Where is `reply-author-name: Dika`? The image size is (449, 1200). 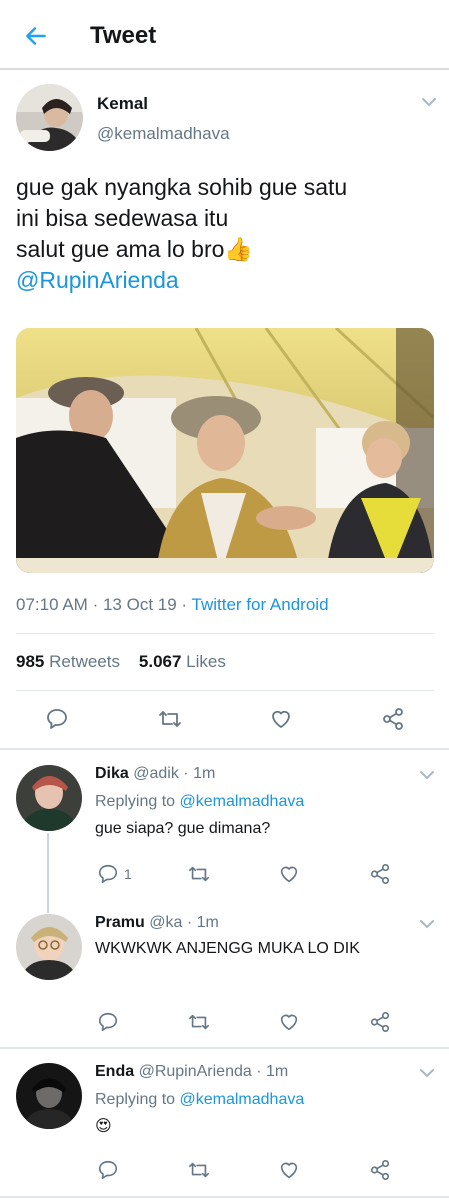 reply-author-name: Dika is located at coordinates (112, 773).